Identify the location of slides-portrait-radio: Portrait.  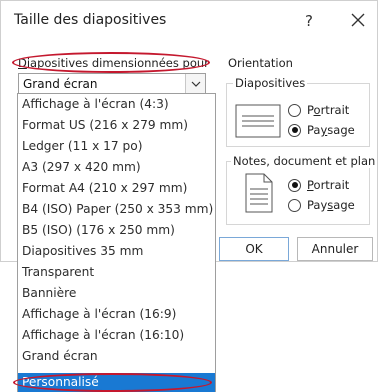
(318, 110).